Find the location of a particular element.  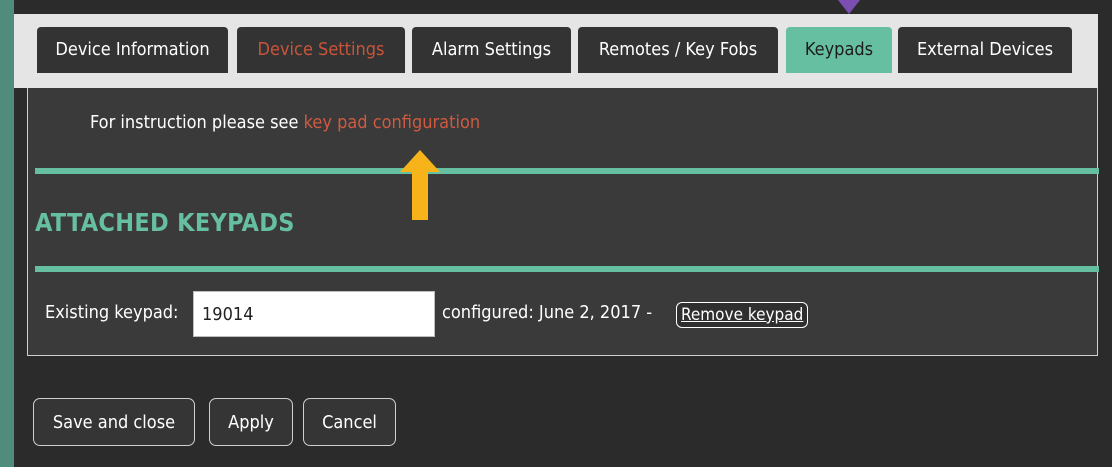

up-arrow-icon is located at coordinates (420, 185).